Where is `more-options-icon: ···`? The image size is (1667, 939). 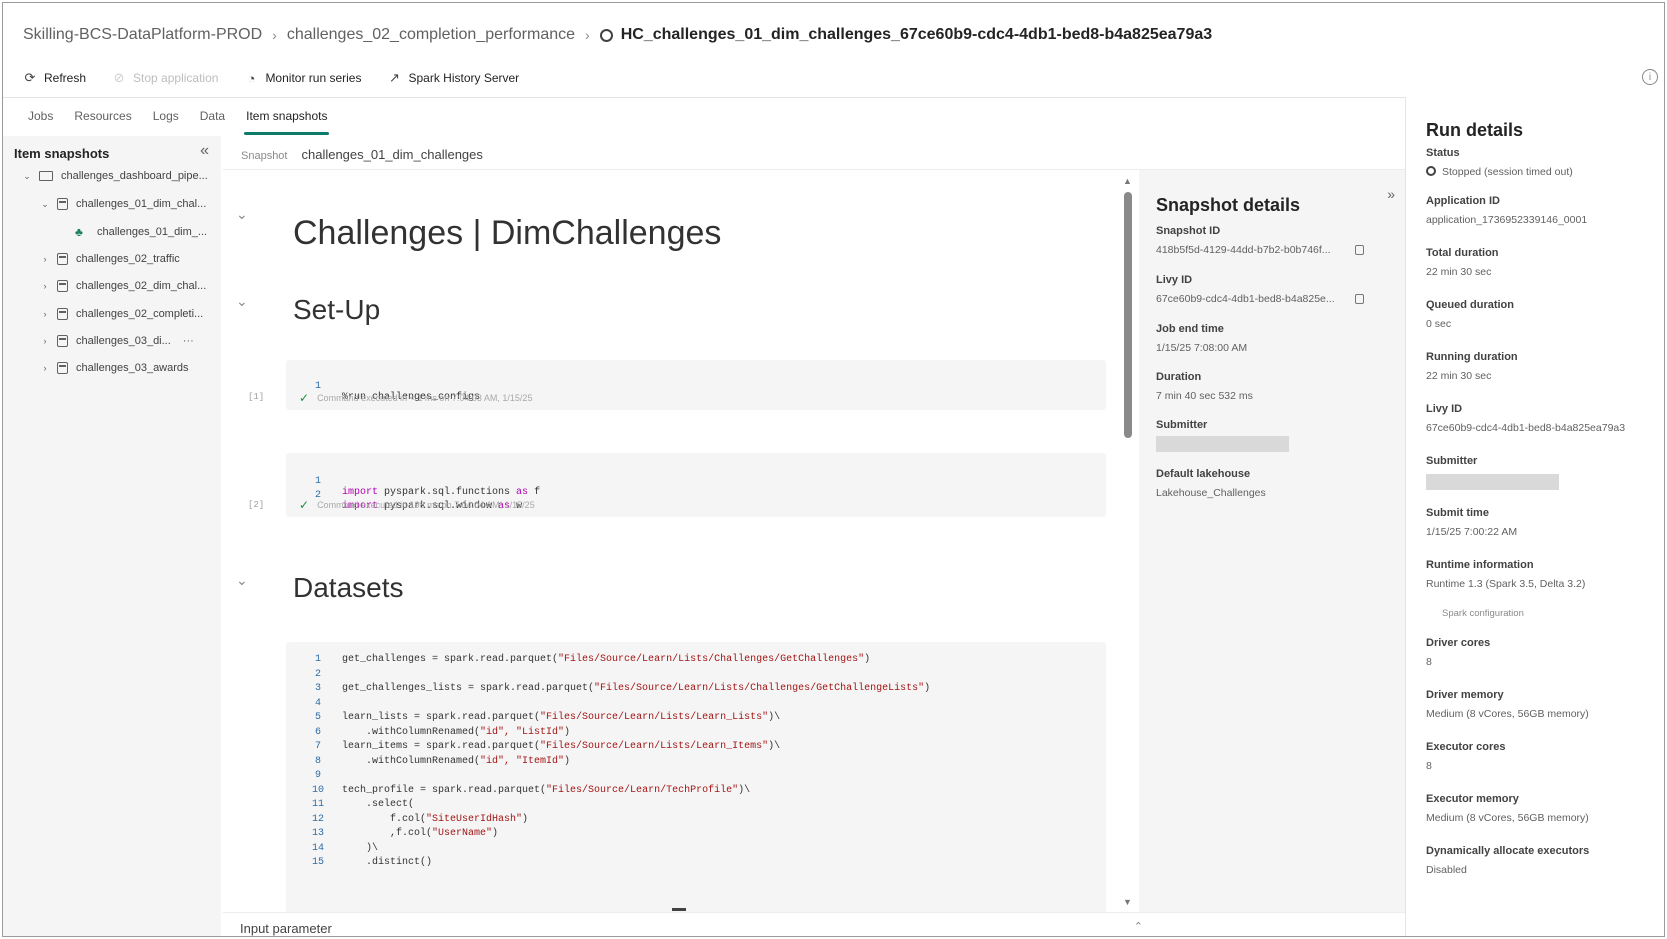 more-options-icon: ··· is located at coordinates (188, 341).